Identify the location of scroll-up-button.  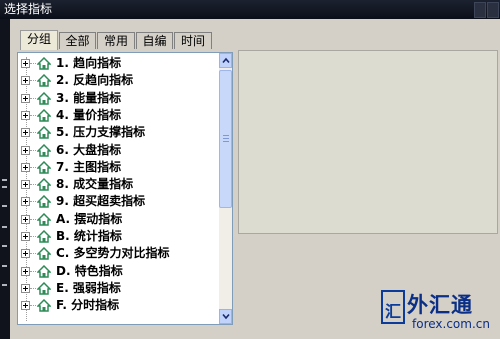
(225, 60).